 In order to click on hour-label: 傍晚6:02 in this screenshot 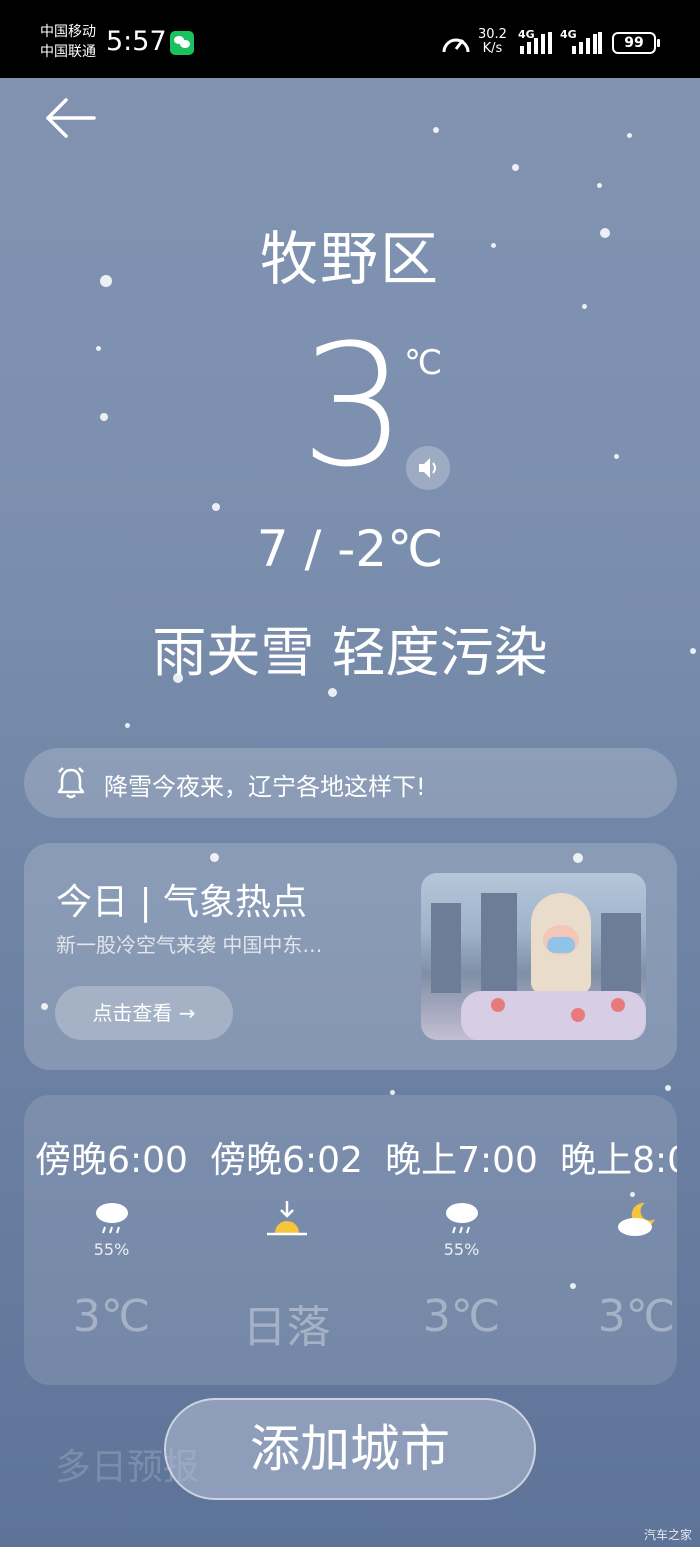, I will do `click(286, 1160)`.